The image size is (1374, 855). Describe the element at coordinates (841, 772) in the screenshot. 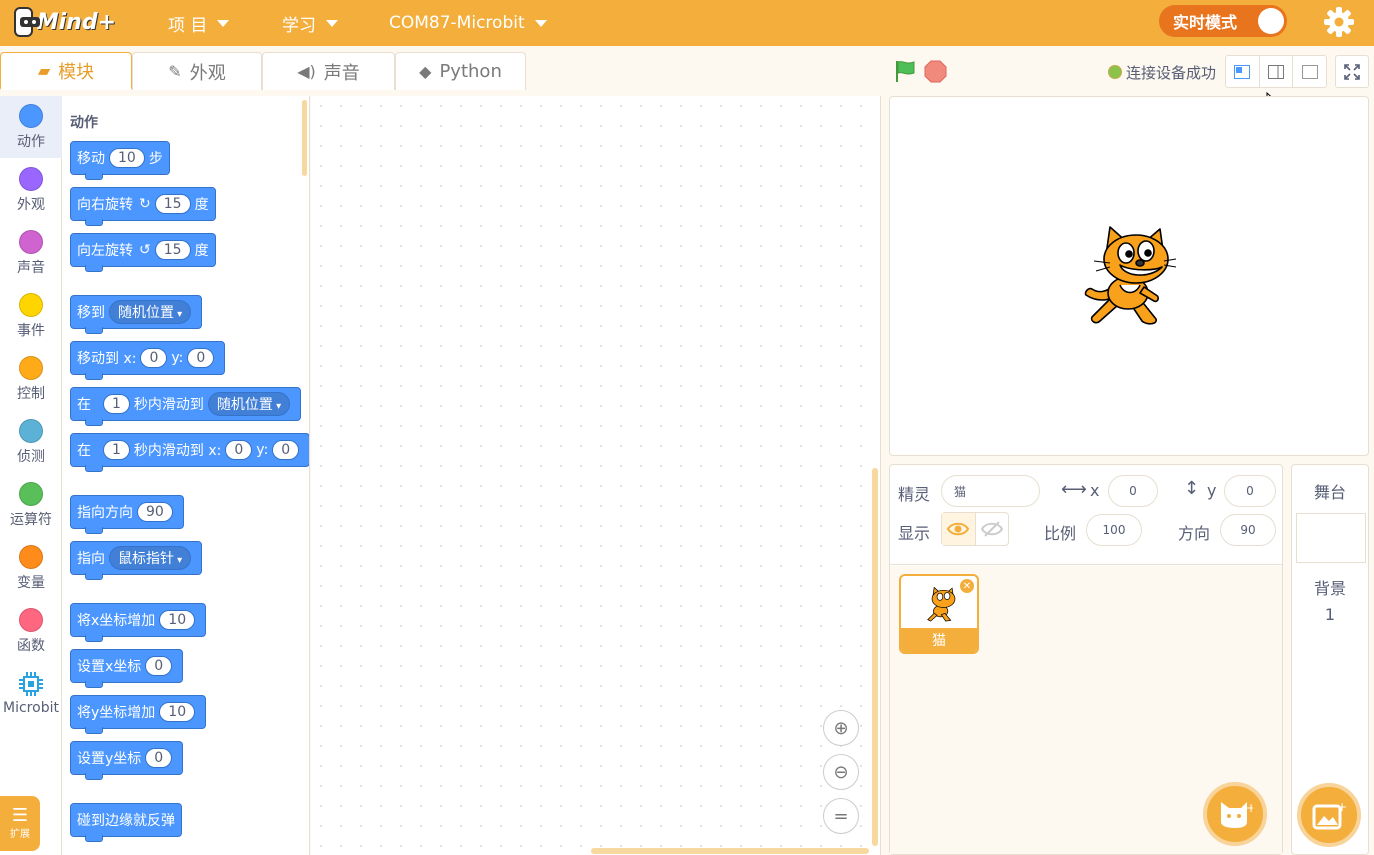

I see `zoom-out-button: ⊖` at that location.